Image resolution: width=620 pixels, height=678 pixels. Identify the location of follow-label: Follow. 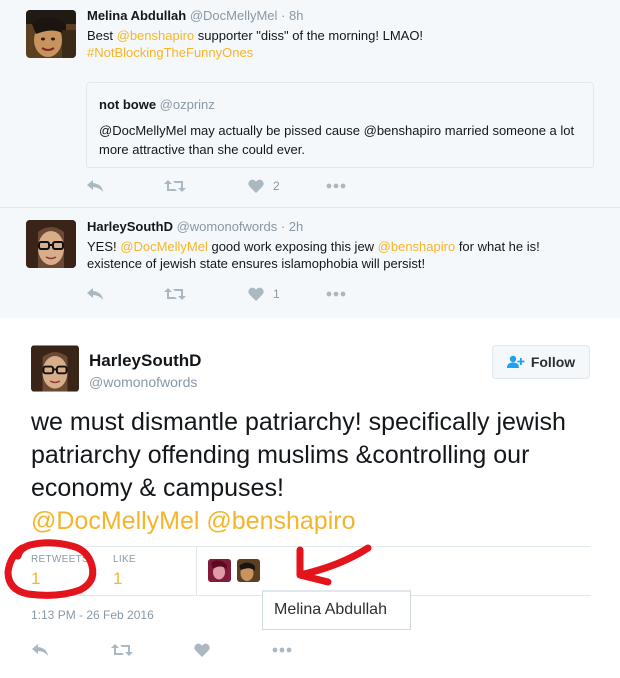
(553, 362).